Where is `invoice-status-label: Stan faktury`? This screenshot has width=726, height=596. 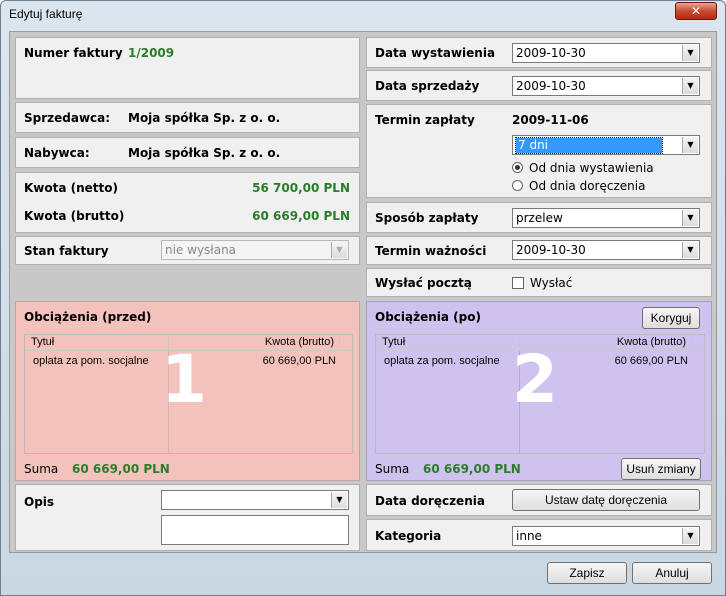 invoice-status-label: Stan faktury is located at coordinates (66, 251).